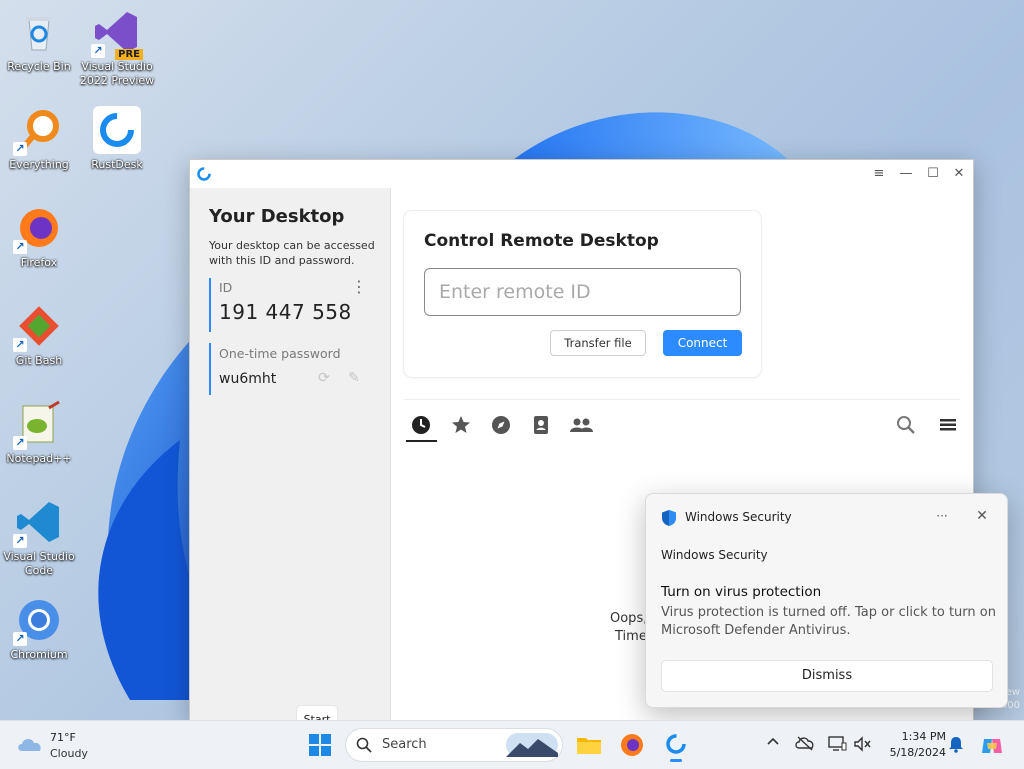  What do you see at coordinates (421, 426) in the screenshot?
I see `recent-icon` at bounding box center [421, 426].